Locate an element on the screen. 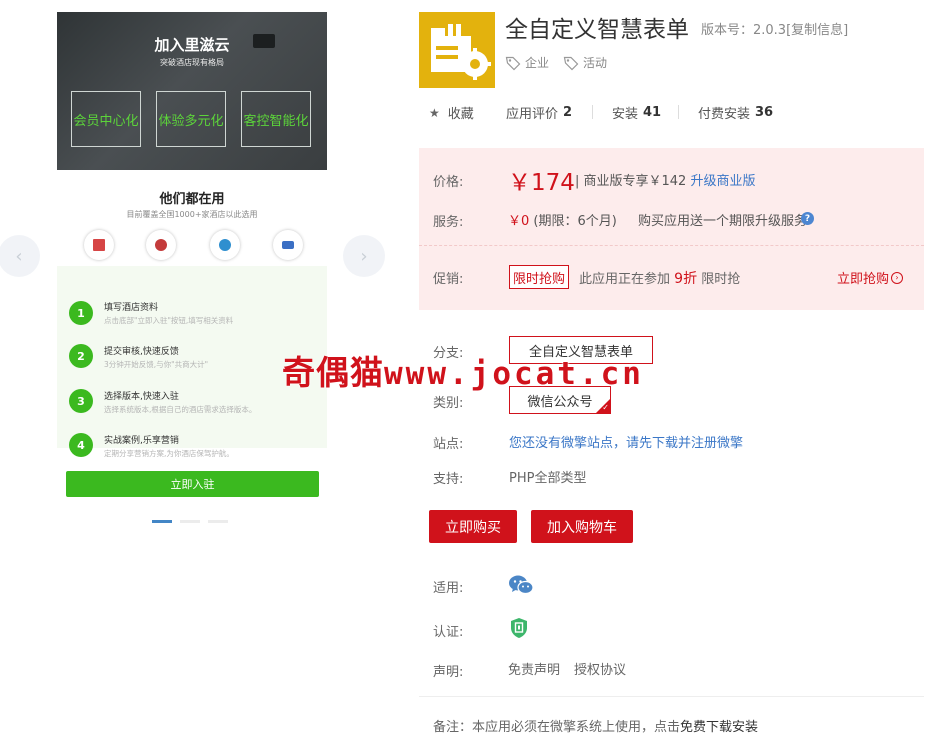  step-description: 选择系统版本,根据自己的酒店需求选择版本。 is located at coordinates (180, 409).